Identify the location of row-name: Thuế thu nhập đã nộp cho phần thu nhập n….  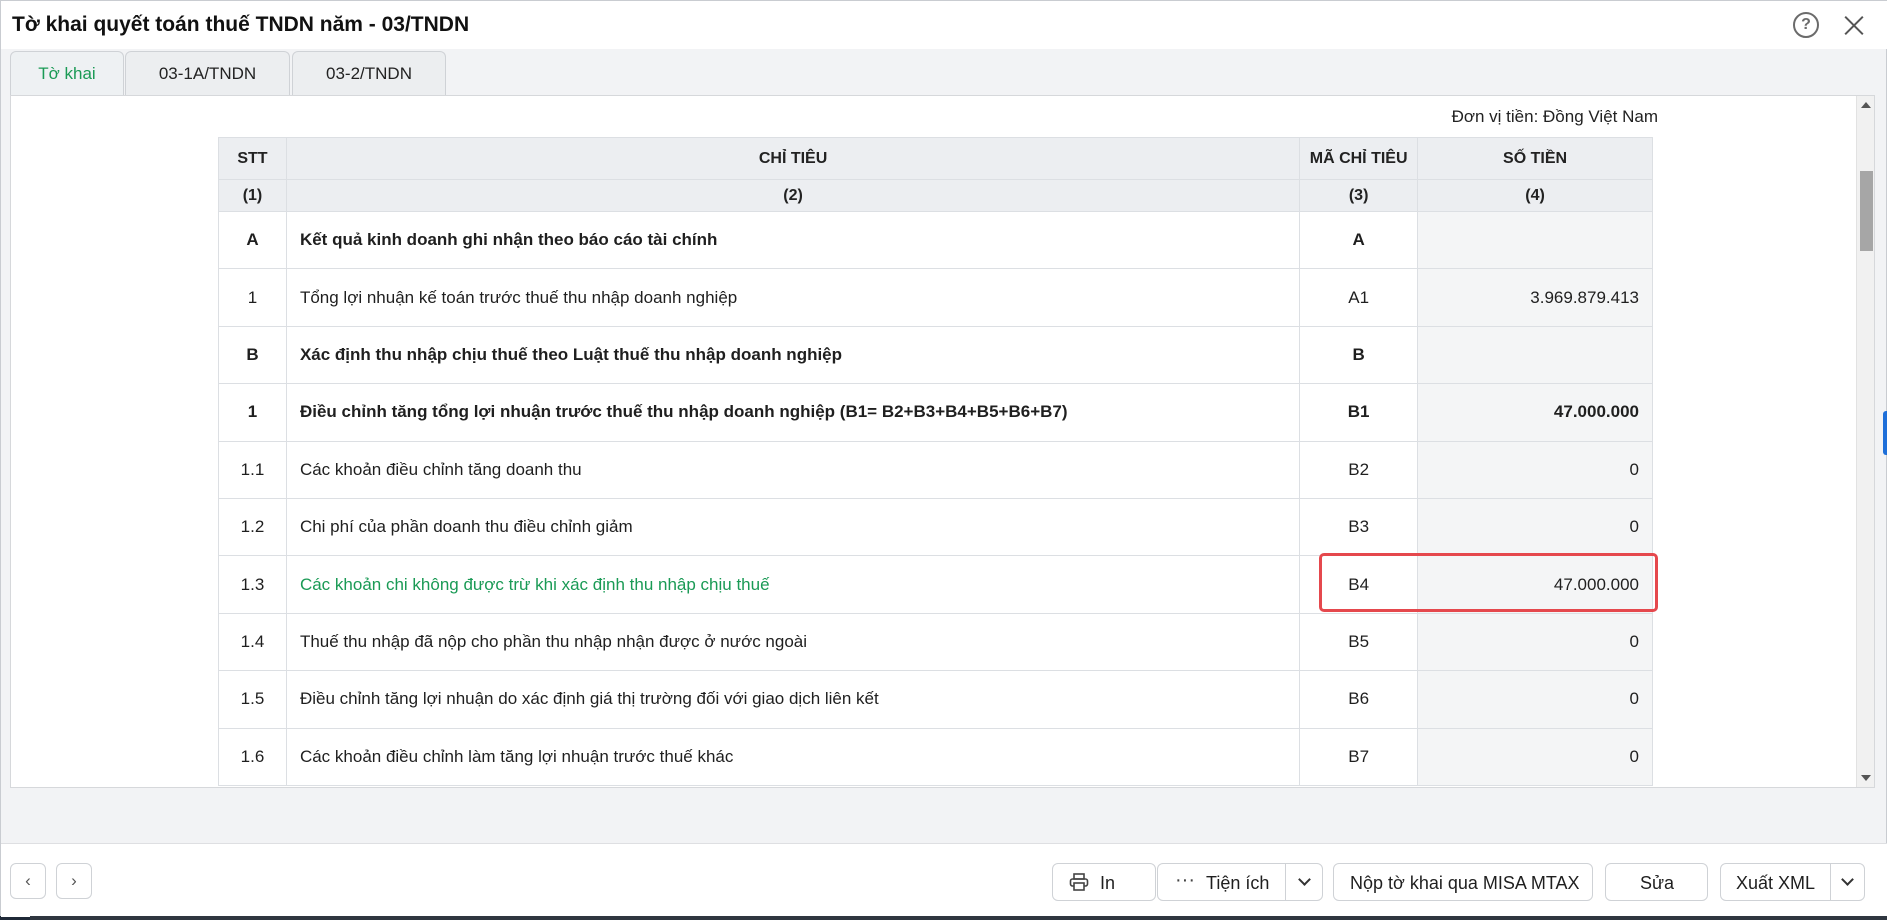
(793, 642).